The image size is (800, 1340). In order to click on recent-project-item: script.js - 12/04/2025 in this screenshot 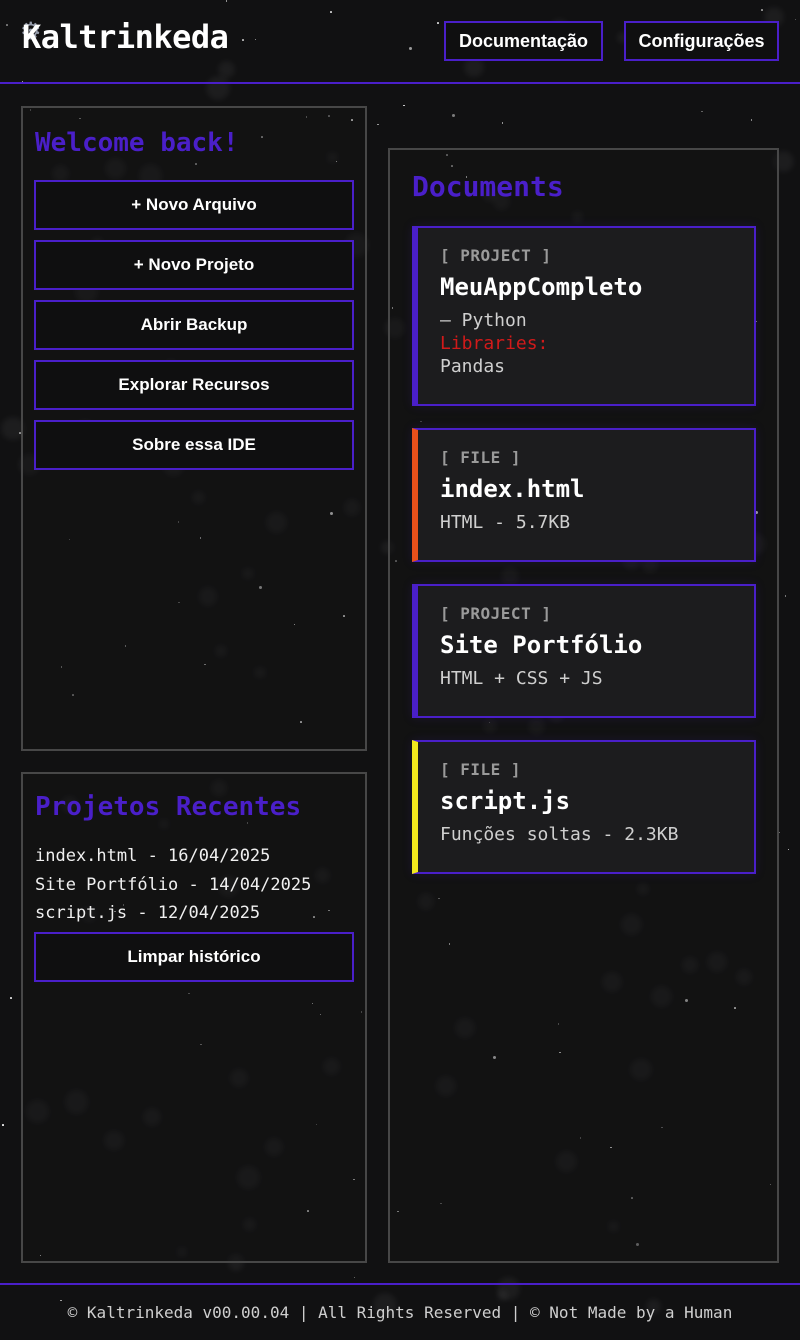, I will do `click(173, 913)`.